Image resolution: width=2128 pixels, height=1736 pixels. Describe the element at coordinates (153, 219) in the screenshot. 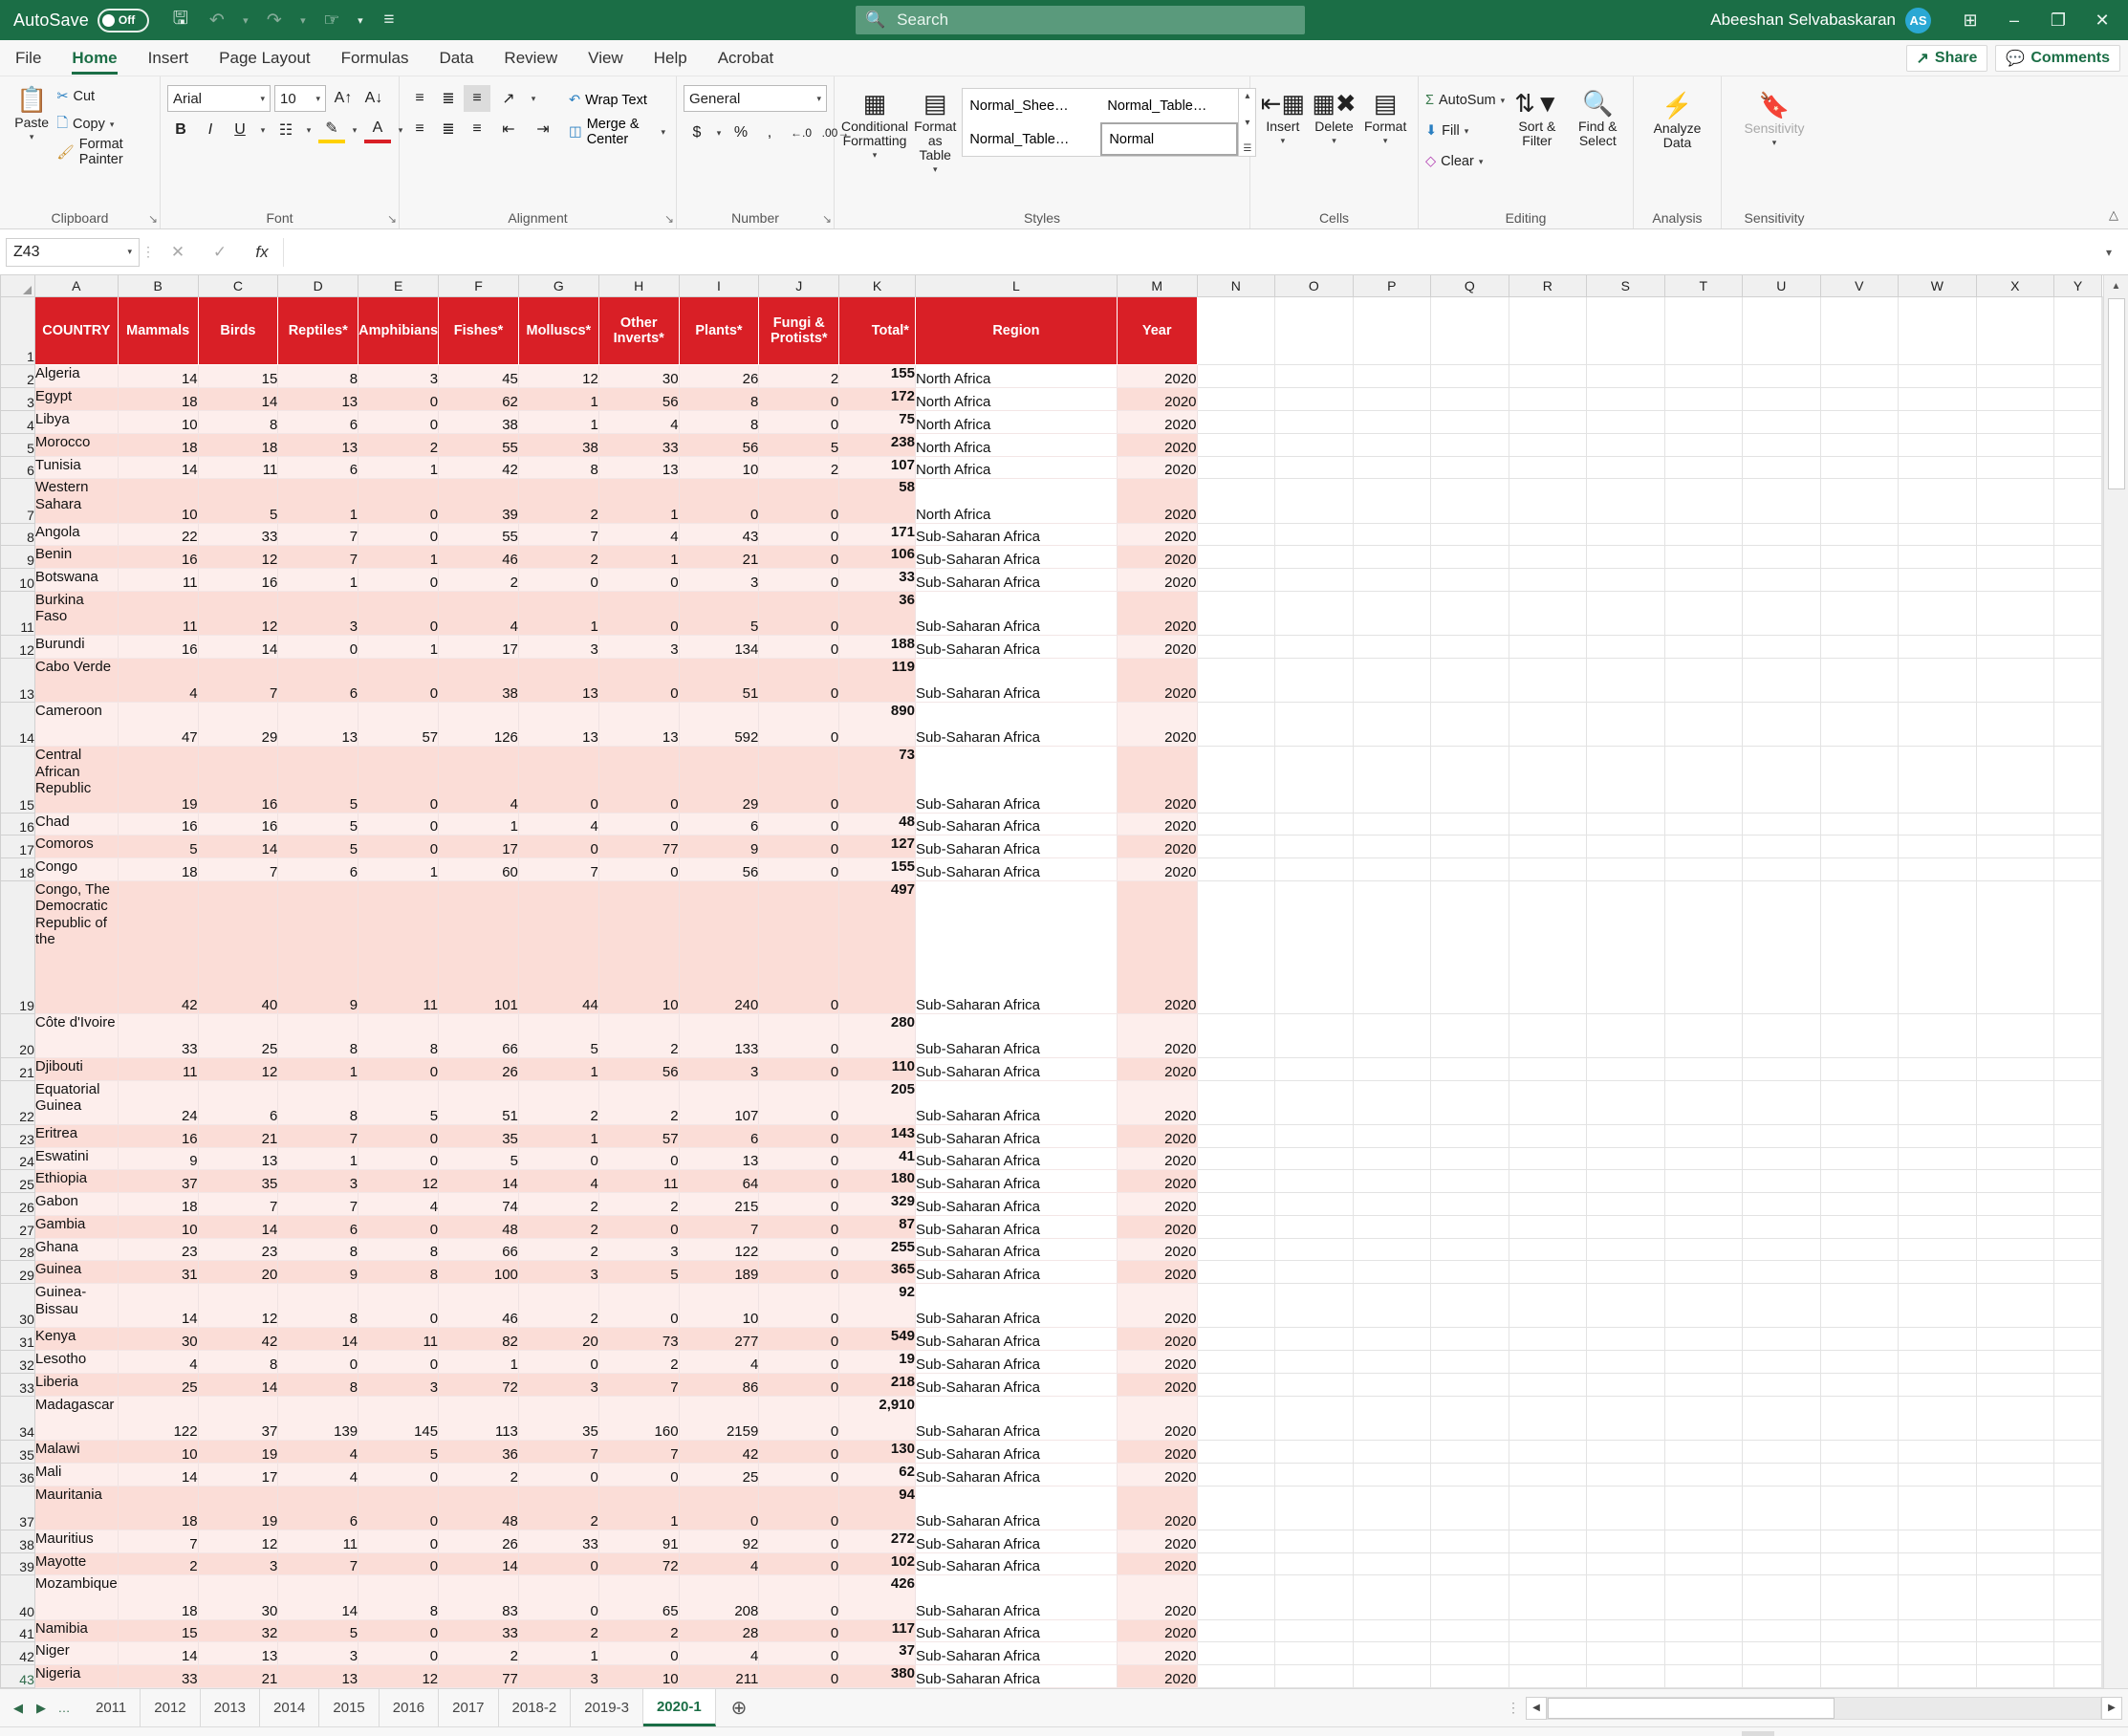

I see `clipboard-dialog-launcher-icon: ↘` at that location.